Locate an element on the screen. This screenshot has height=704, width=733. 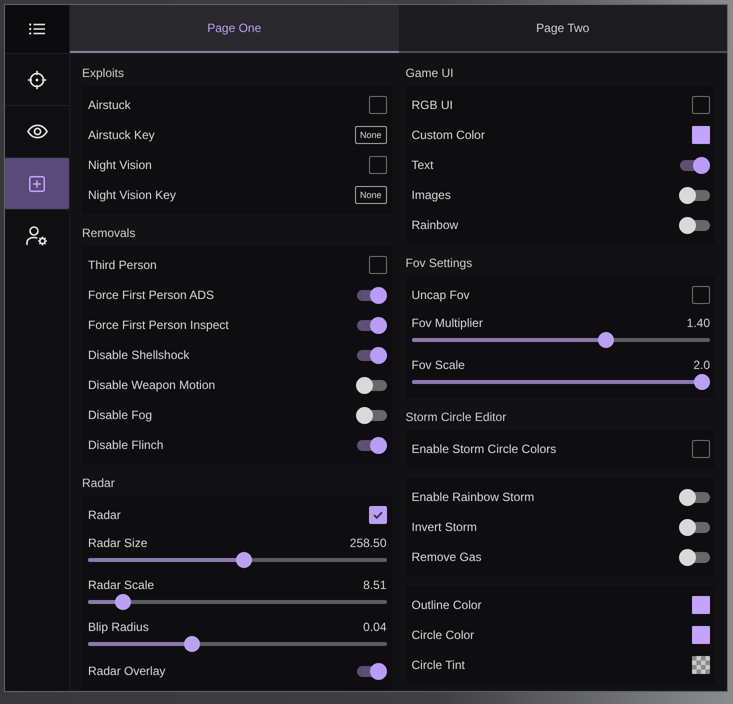
setting-label: Airstuck is located at coordinates (109, 105).